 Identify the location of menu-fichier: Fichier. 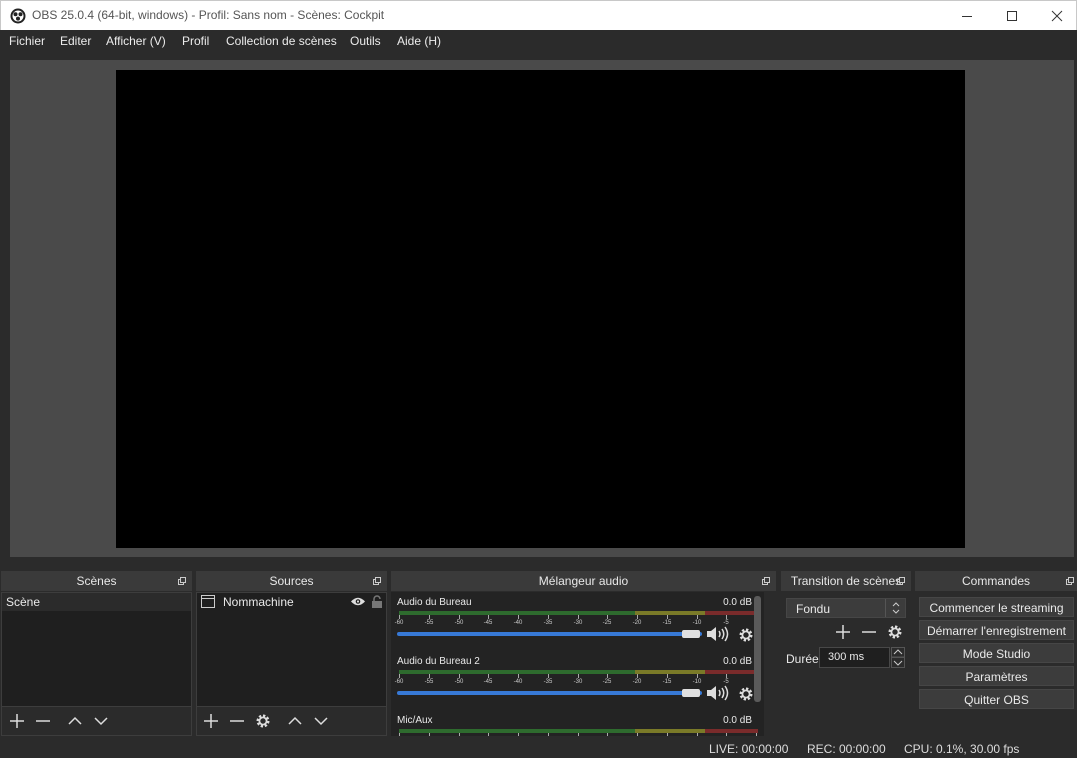
(27, 41).